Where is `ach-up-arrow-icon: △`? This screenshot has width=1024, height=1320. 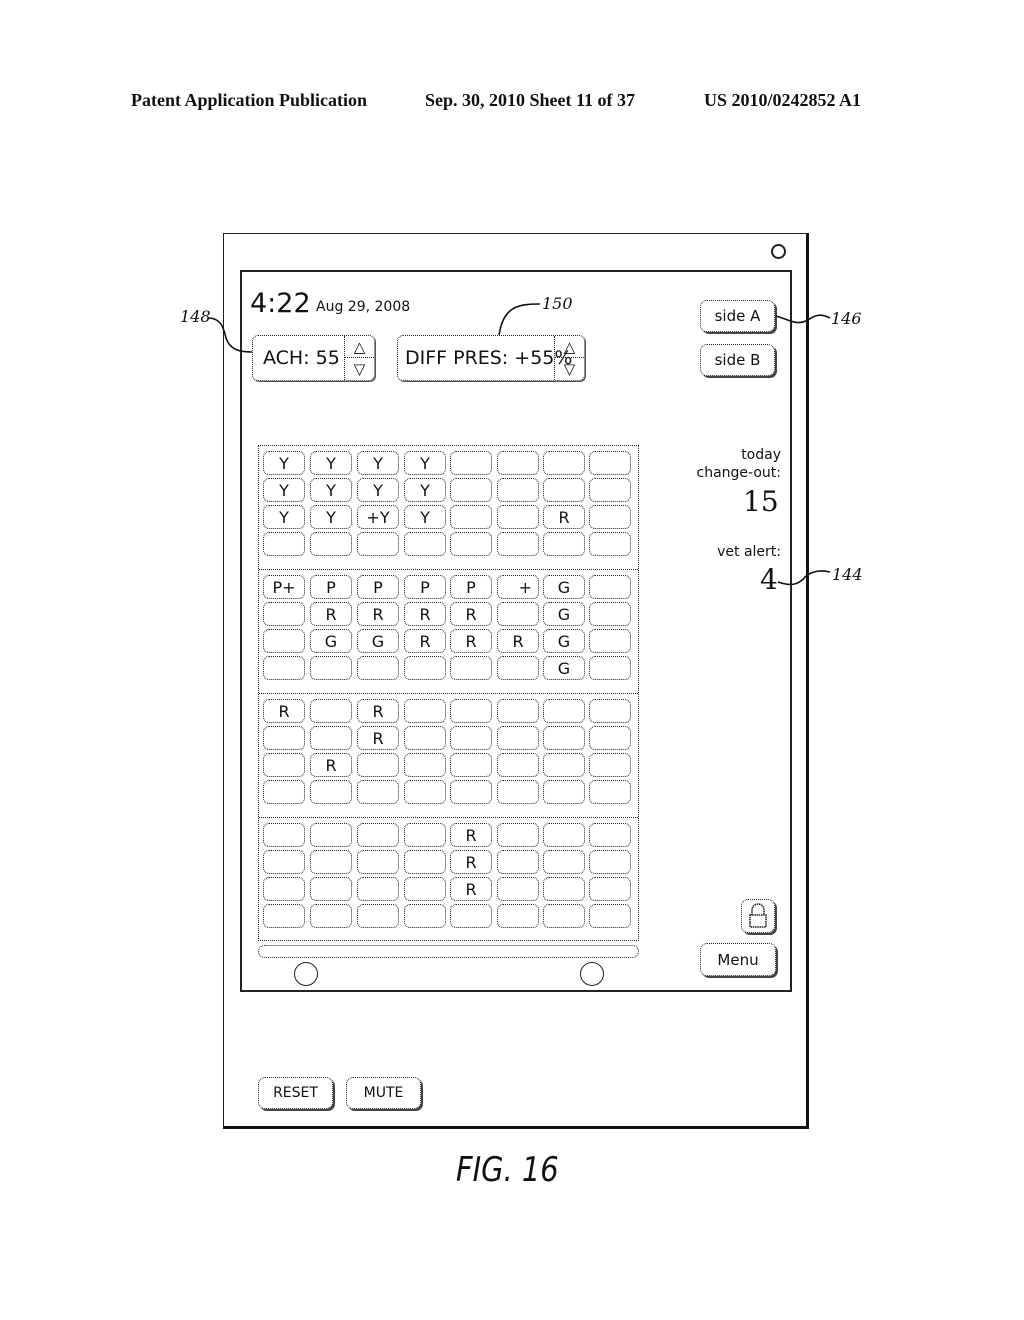
ach-up-arrow-icon: △ is located at coordinates (359, 347).